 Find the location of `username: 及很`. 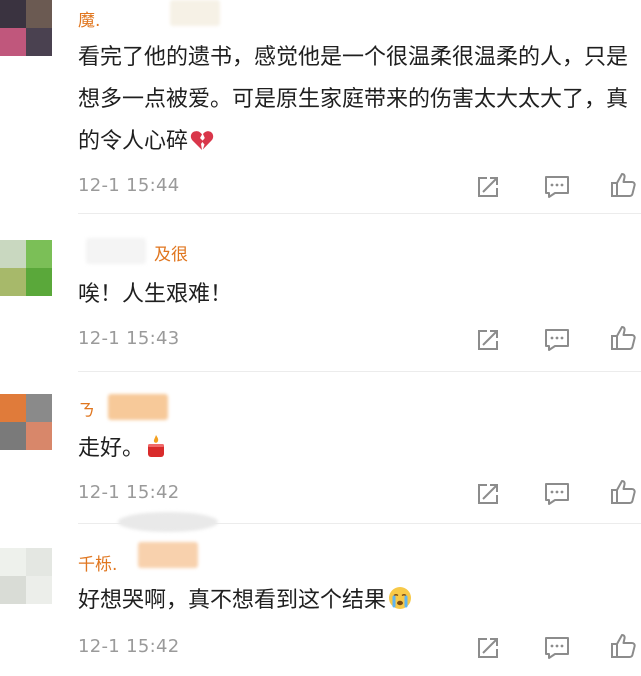

username: 及很 is located at coordinates (171, 252).